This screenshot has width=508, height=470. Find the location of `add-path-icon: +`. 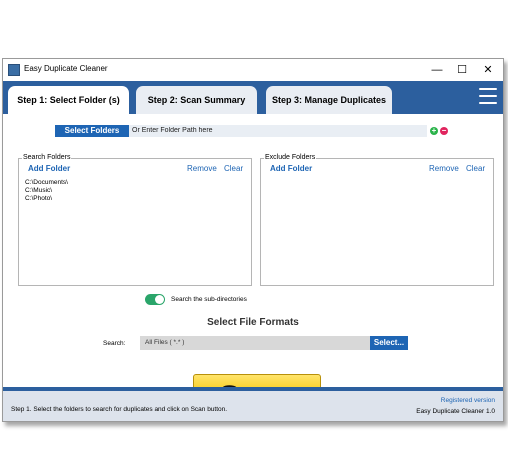

add-path-icon: + is located at coordinates (434, 131).